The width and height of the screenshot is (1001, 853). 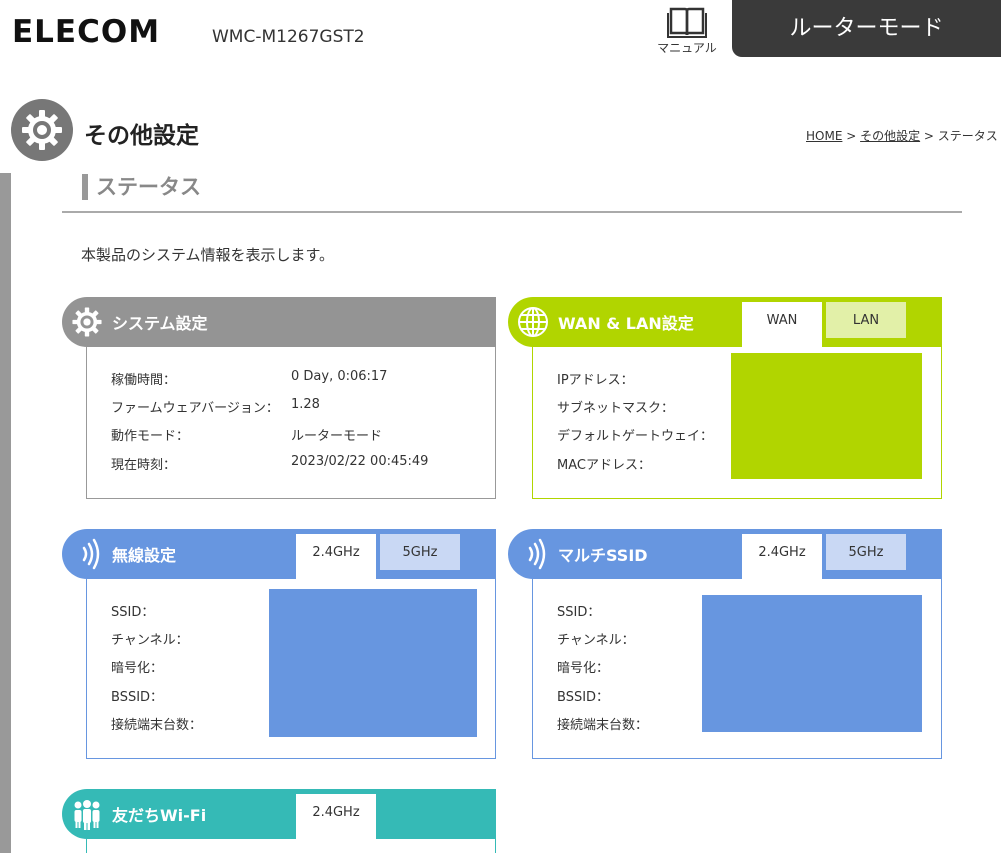 I want to click on manual-label: マニュアル, so click(x=687, y=48).